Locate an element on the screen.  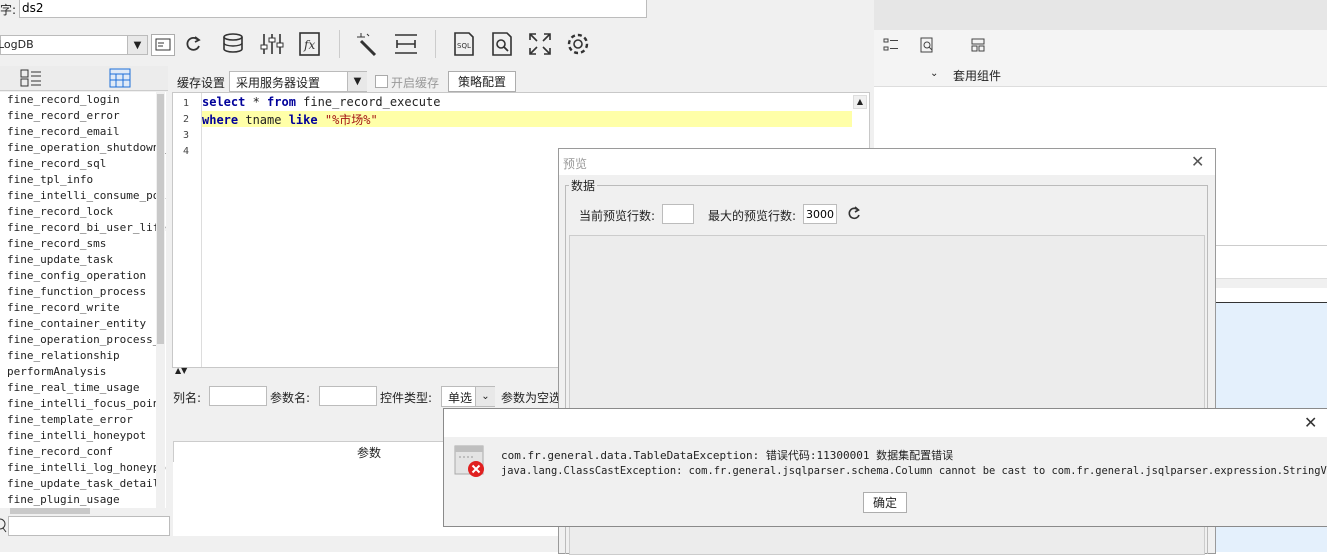
policy-config-button: 策略配置 is located at coordinates (482, 81).